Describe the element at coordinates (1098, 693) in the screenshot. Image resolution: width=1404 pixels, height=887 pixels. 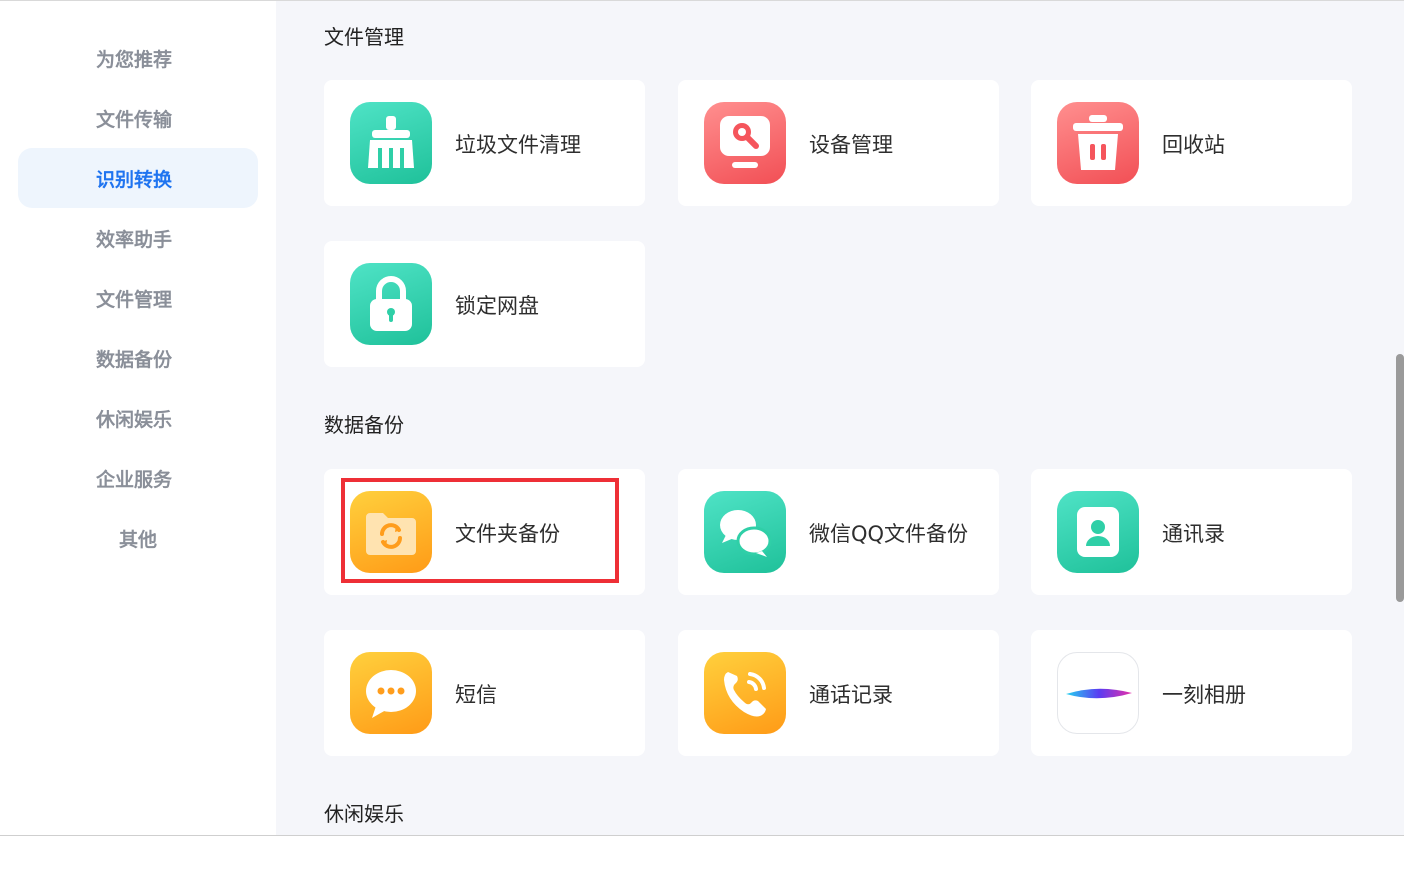
I see `album-feather-icon` at that location.